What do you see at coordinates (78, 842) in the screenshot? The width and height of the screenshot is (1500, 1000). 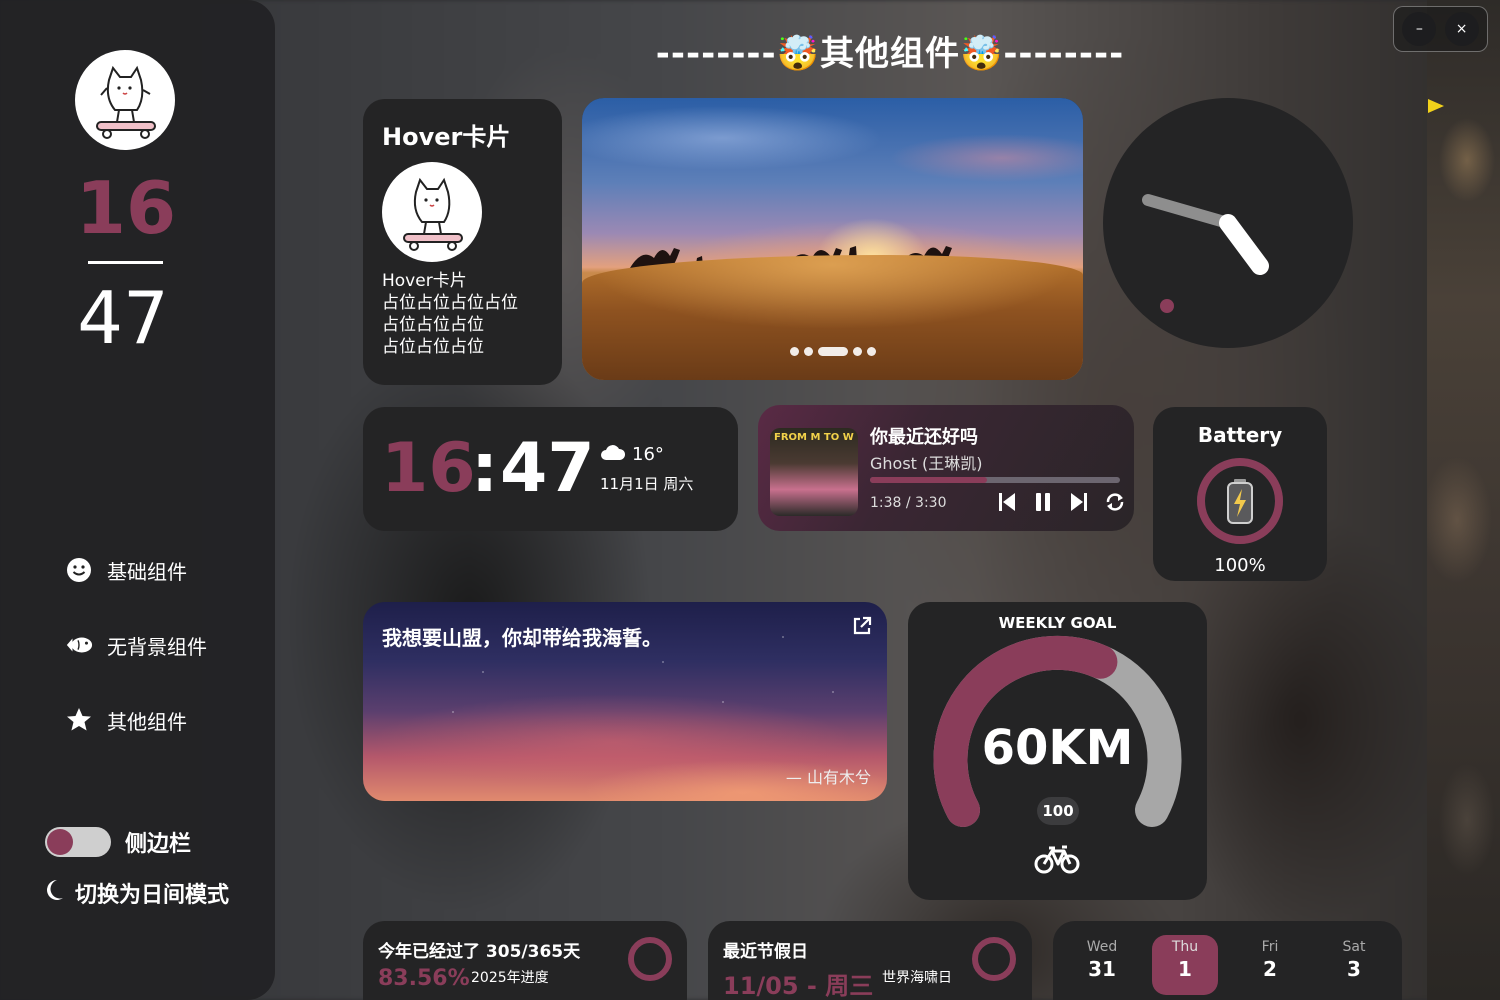 I see `sidebar-toggle` at bounding box center [78, 842].